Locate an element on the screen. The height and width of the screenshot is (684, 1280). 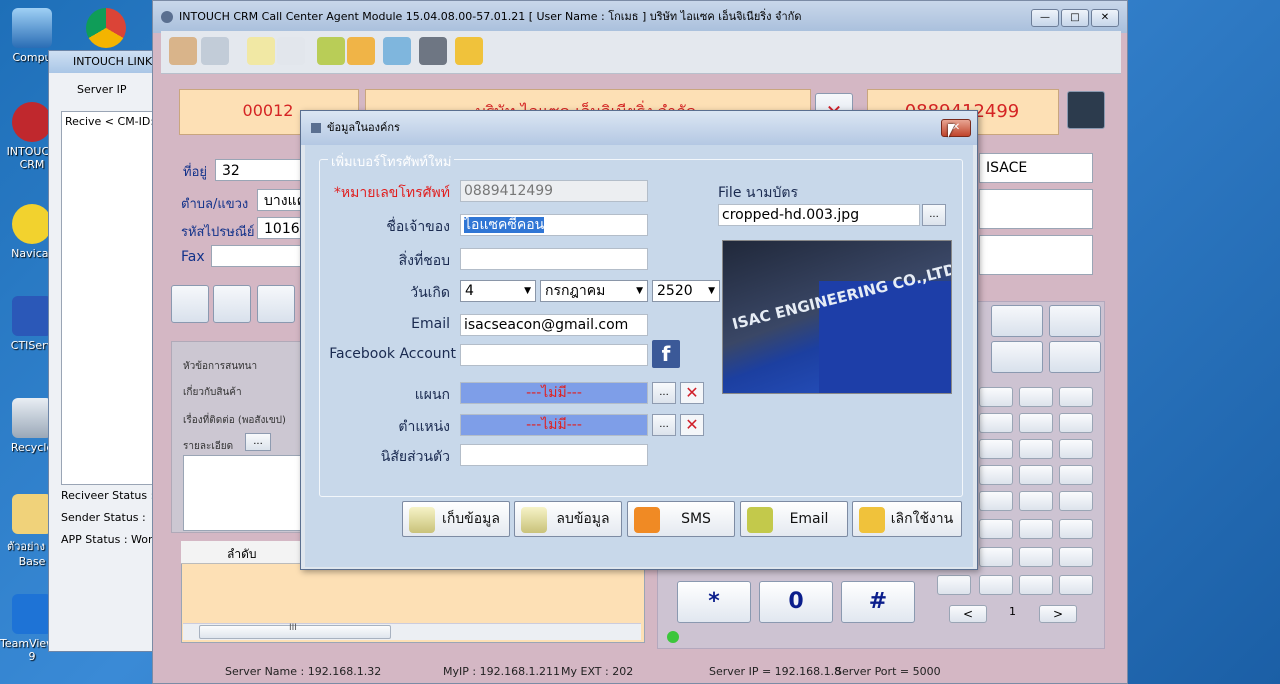
owner-field: ไอแซคซีคอน is located at coordinates (554, 225).